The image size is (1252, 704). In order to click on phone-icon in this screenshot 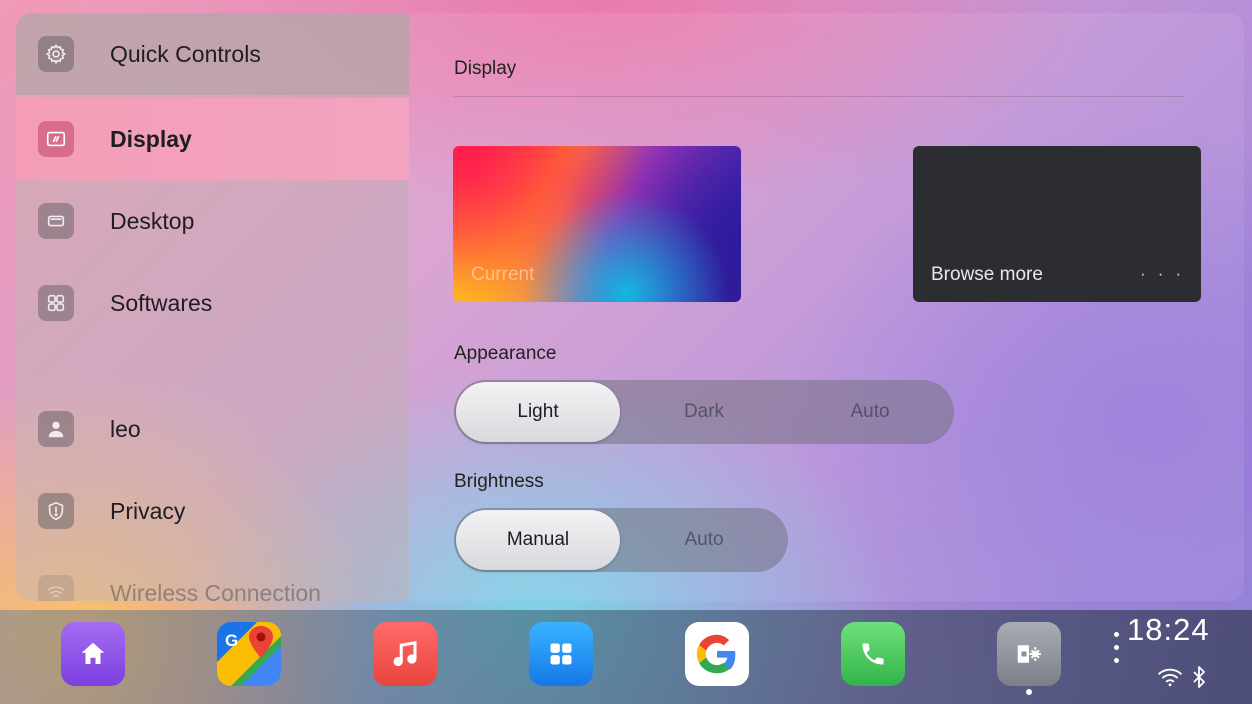, I will do `click(873, 654)`.